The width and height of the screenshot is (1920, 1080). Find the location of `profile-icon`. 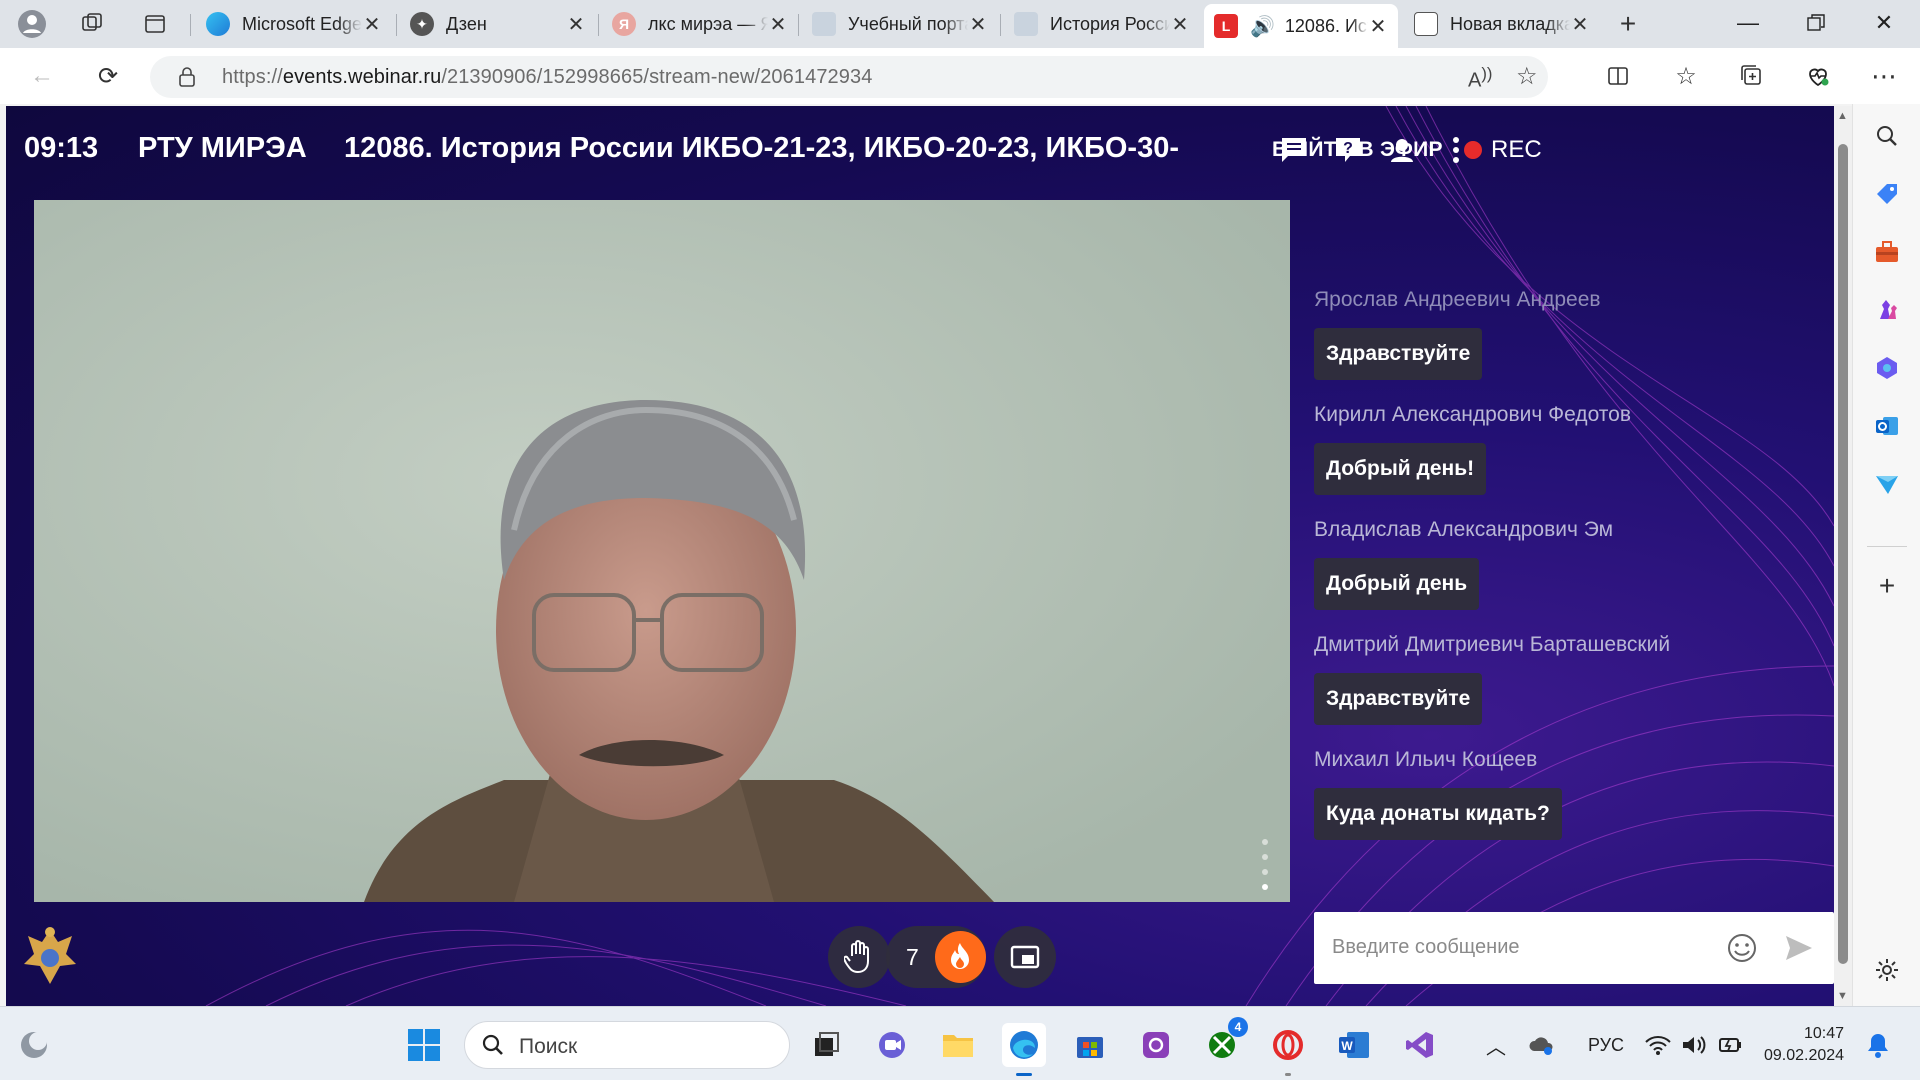

profile-icon is located at coordinates (32, 24).